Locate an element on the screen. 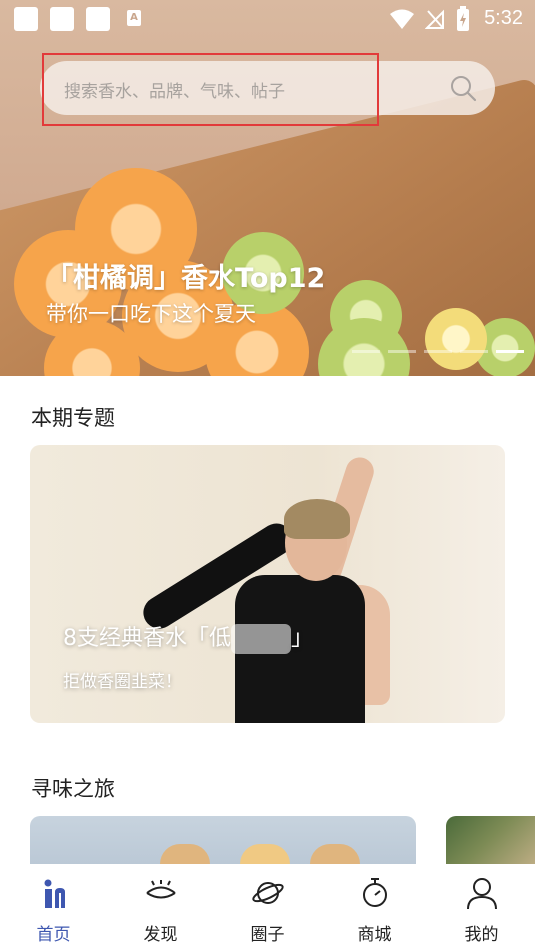 The image size is (535, 952). person-icon is located at coordinates (481, 894).